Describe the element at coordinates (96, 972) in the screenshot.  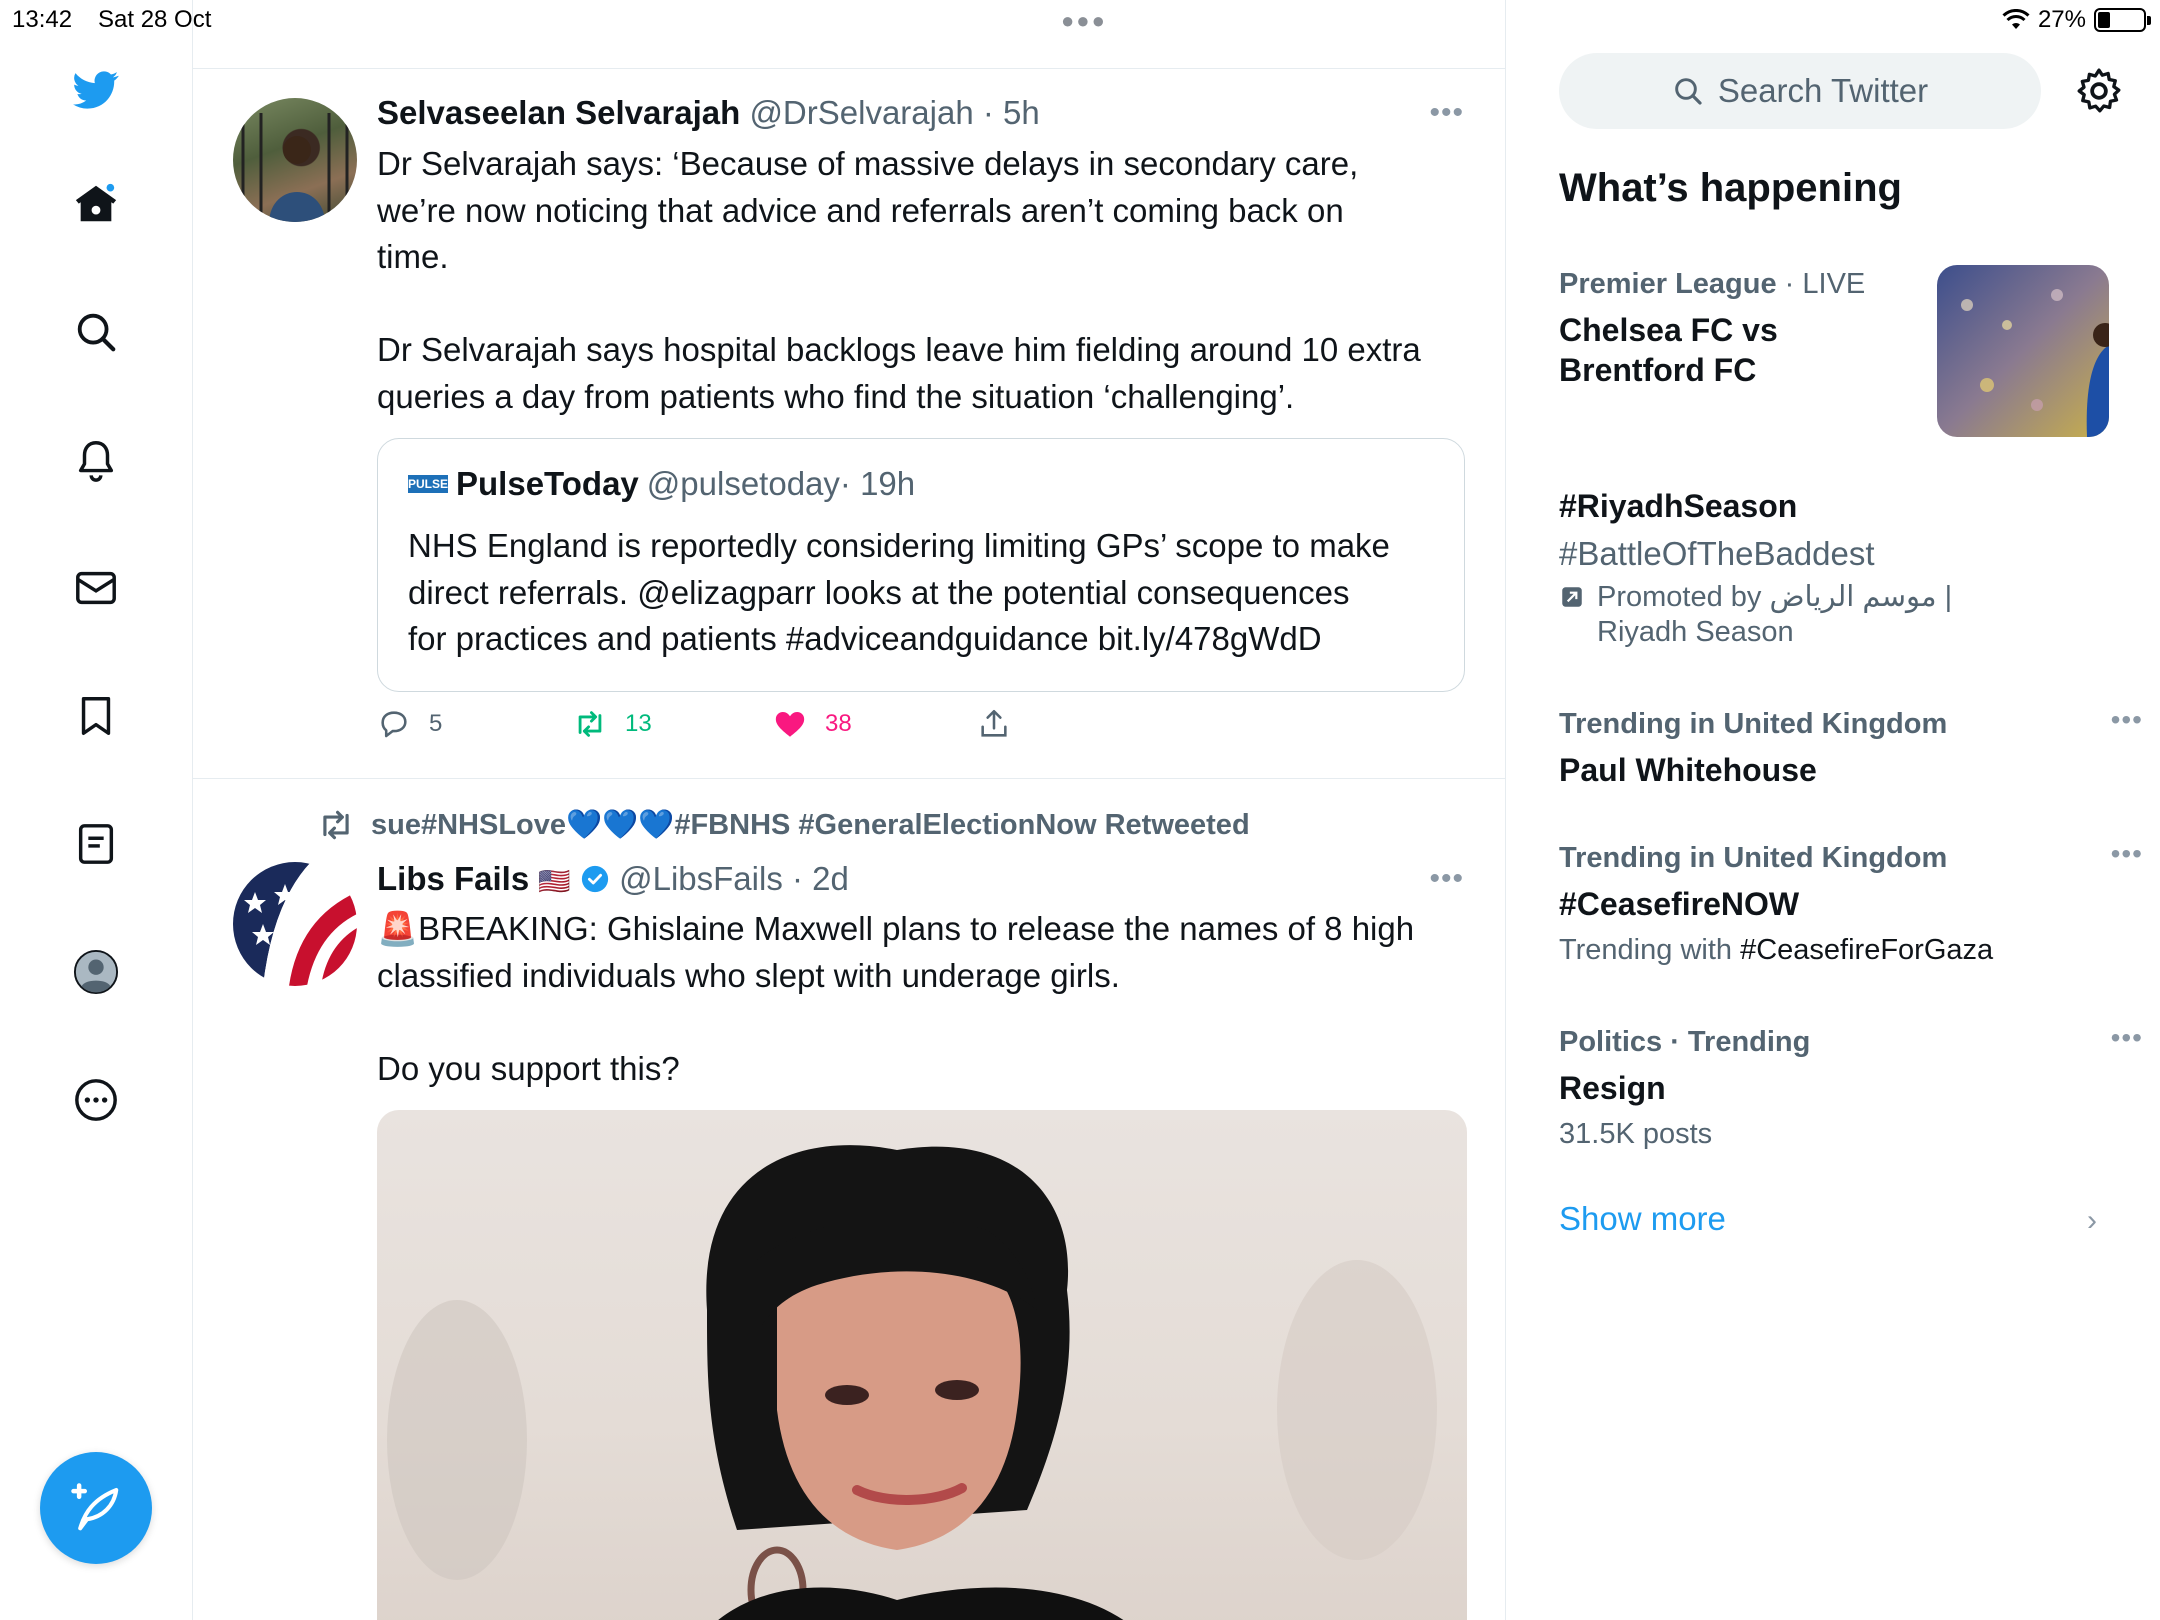
I see `profile-icon` at that location.